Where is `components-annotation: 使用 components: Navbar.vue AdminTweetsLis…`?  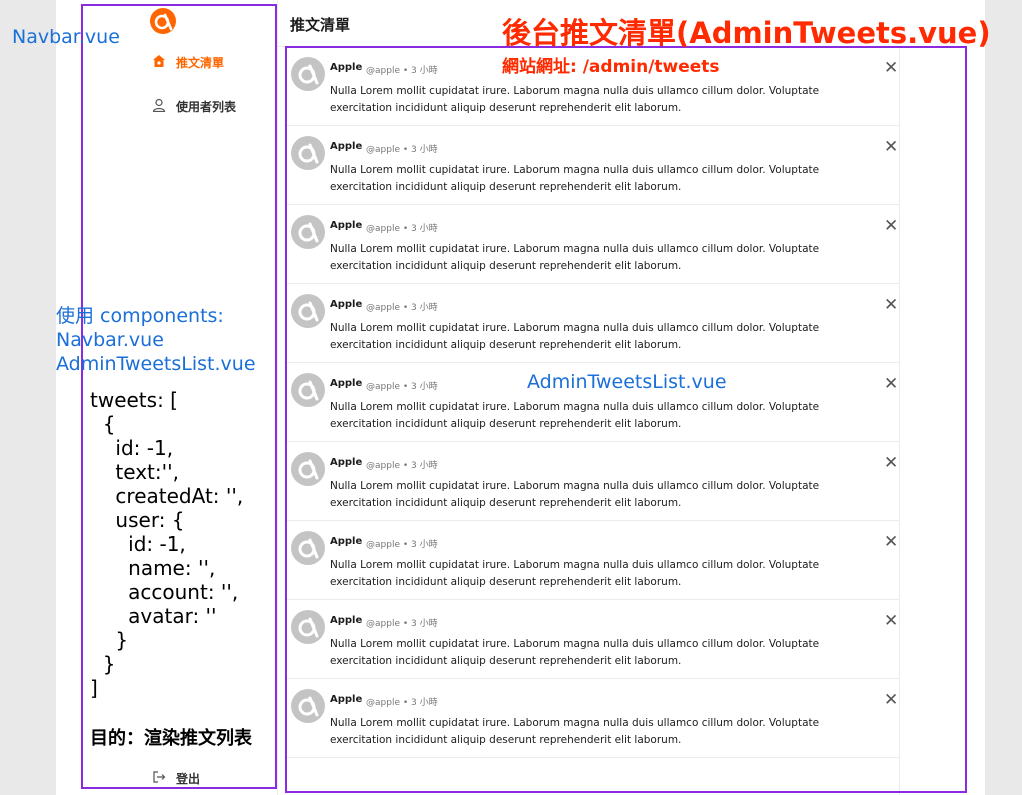
components-annotation: 使用 components: Navbar.vue AdminTweetsLis… is located at coordinates (156, 340).